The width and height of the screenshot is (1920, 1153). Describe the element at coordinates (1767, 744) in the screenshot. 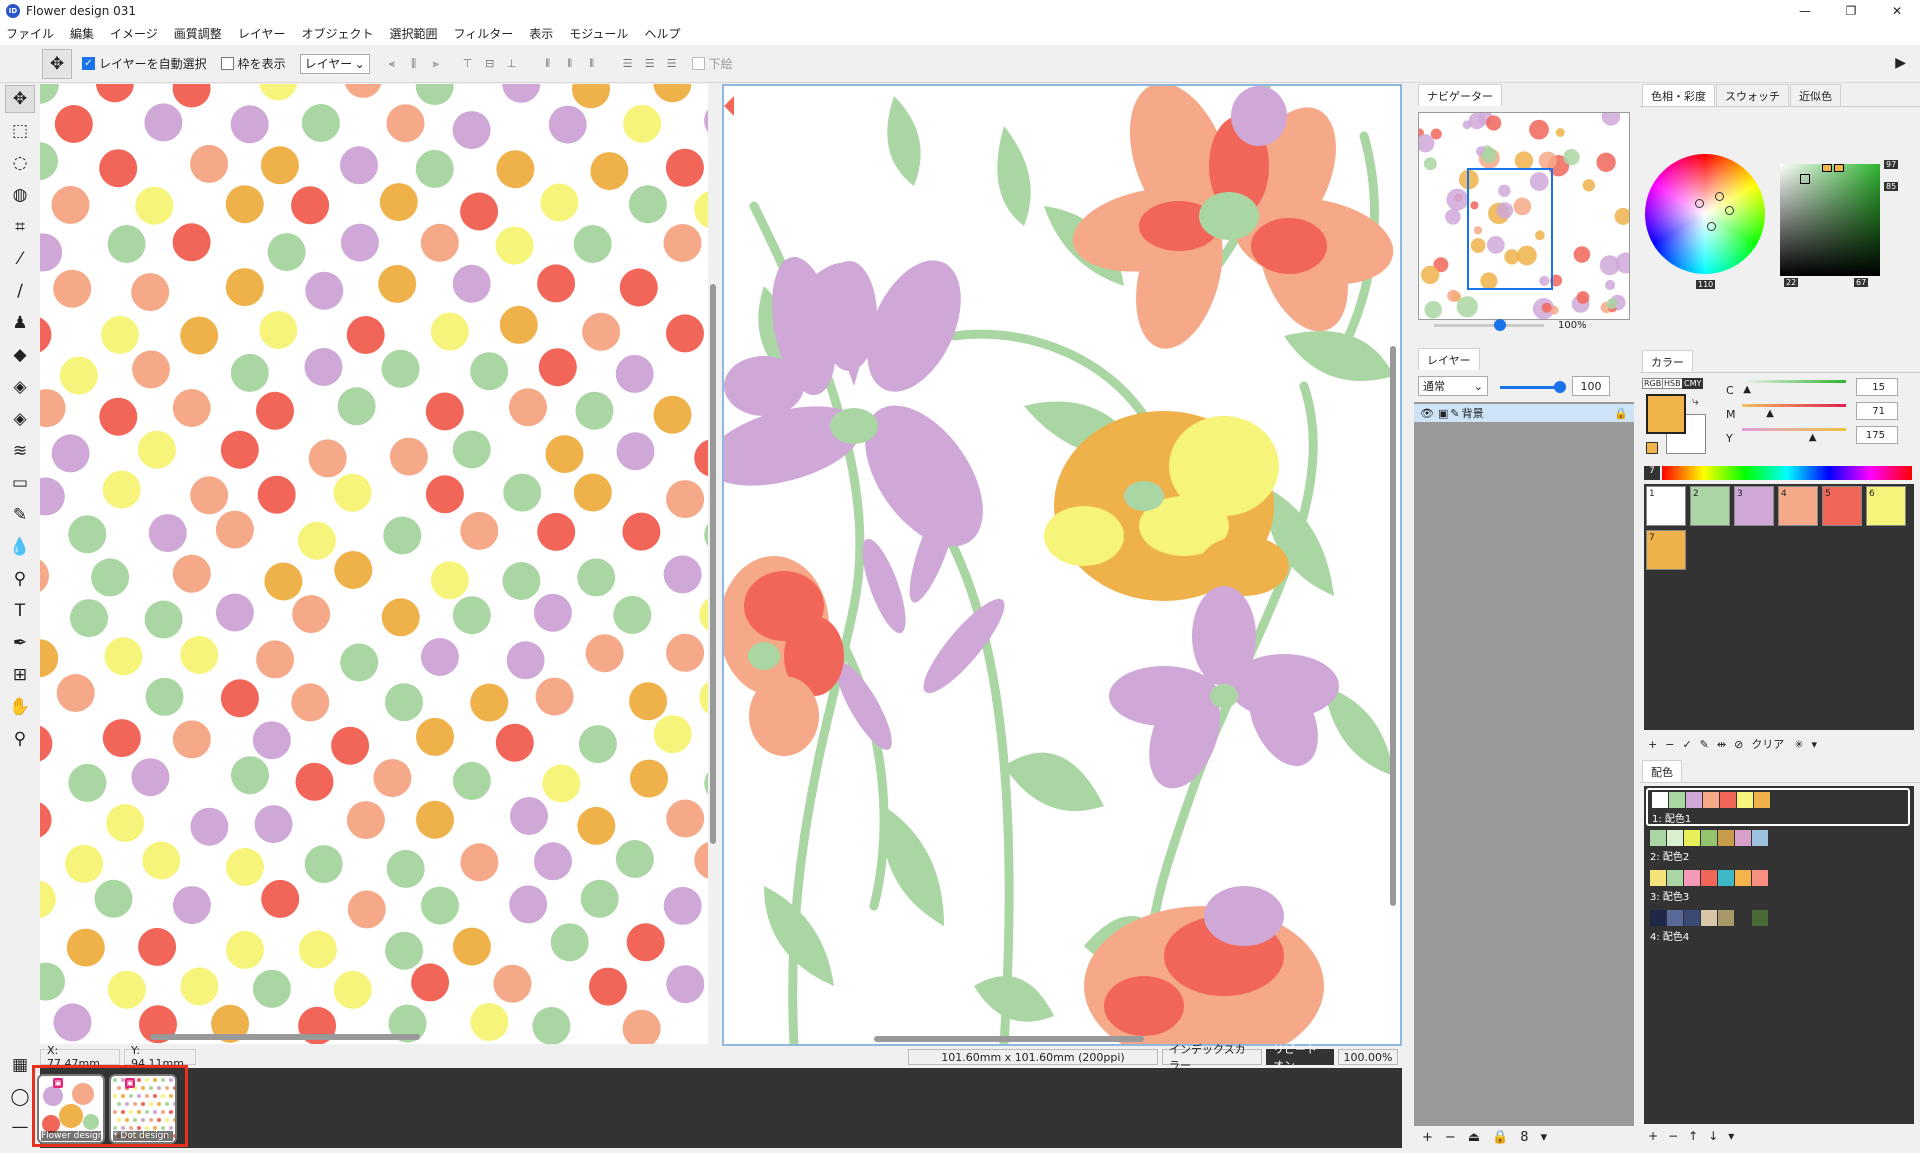

I see `clear-button: クリア` at that location.